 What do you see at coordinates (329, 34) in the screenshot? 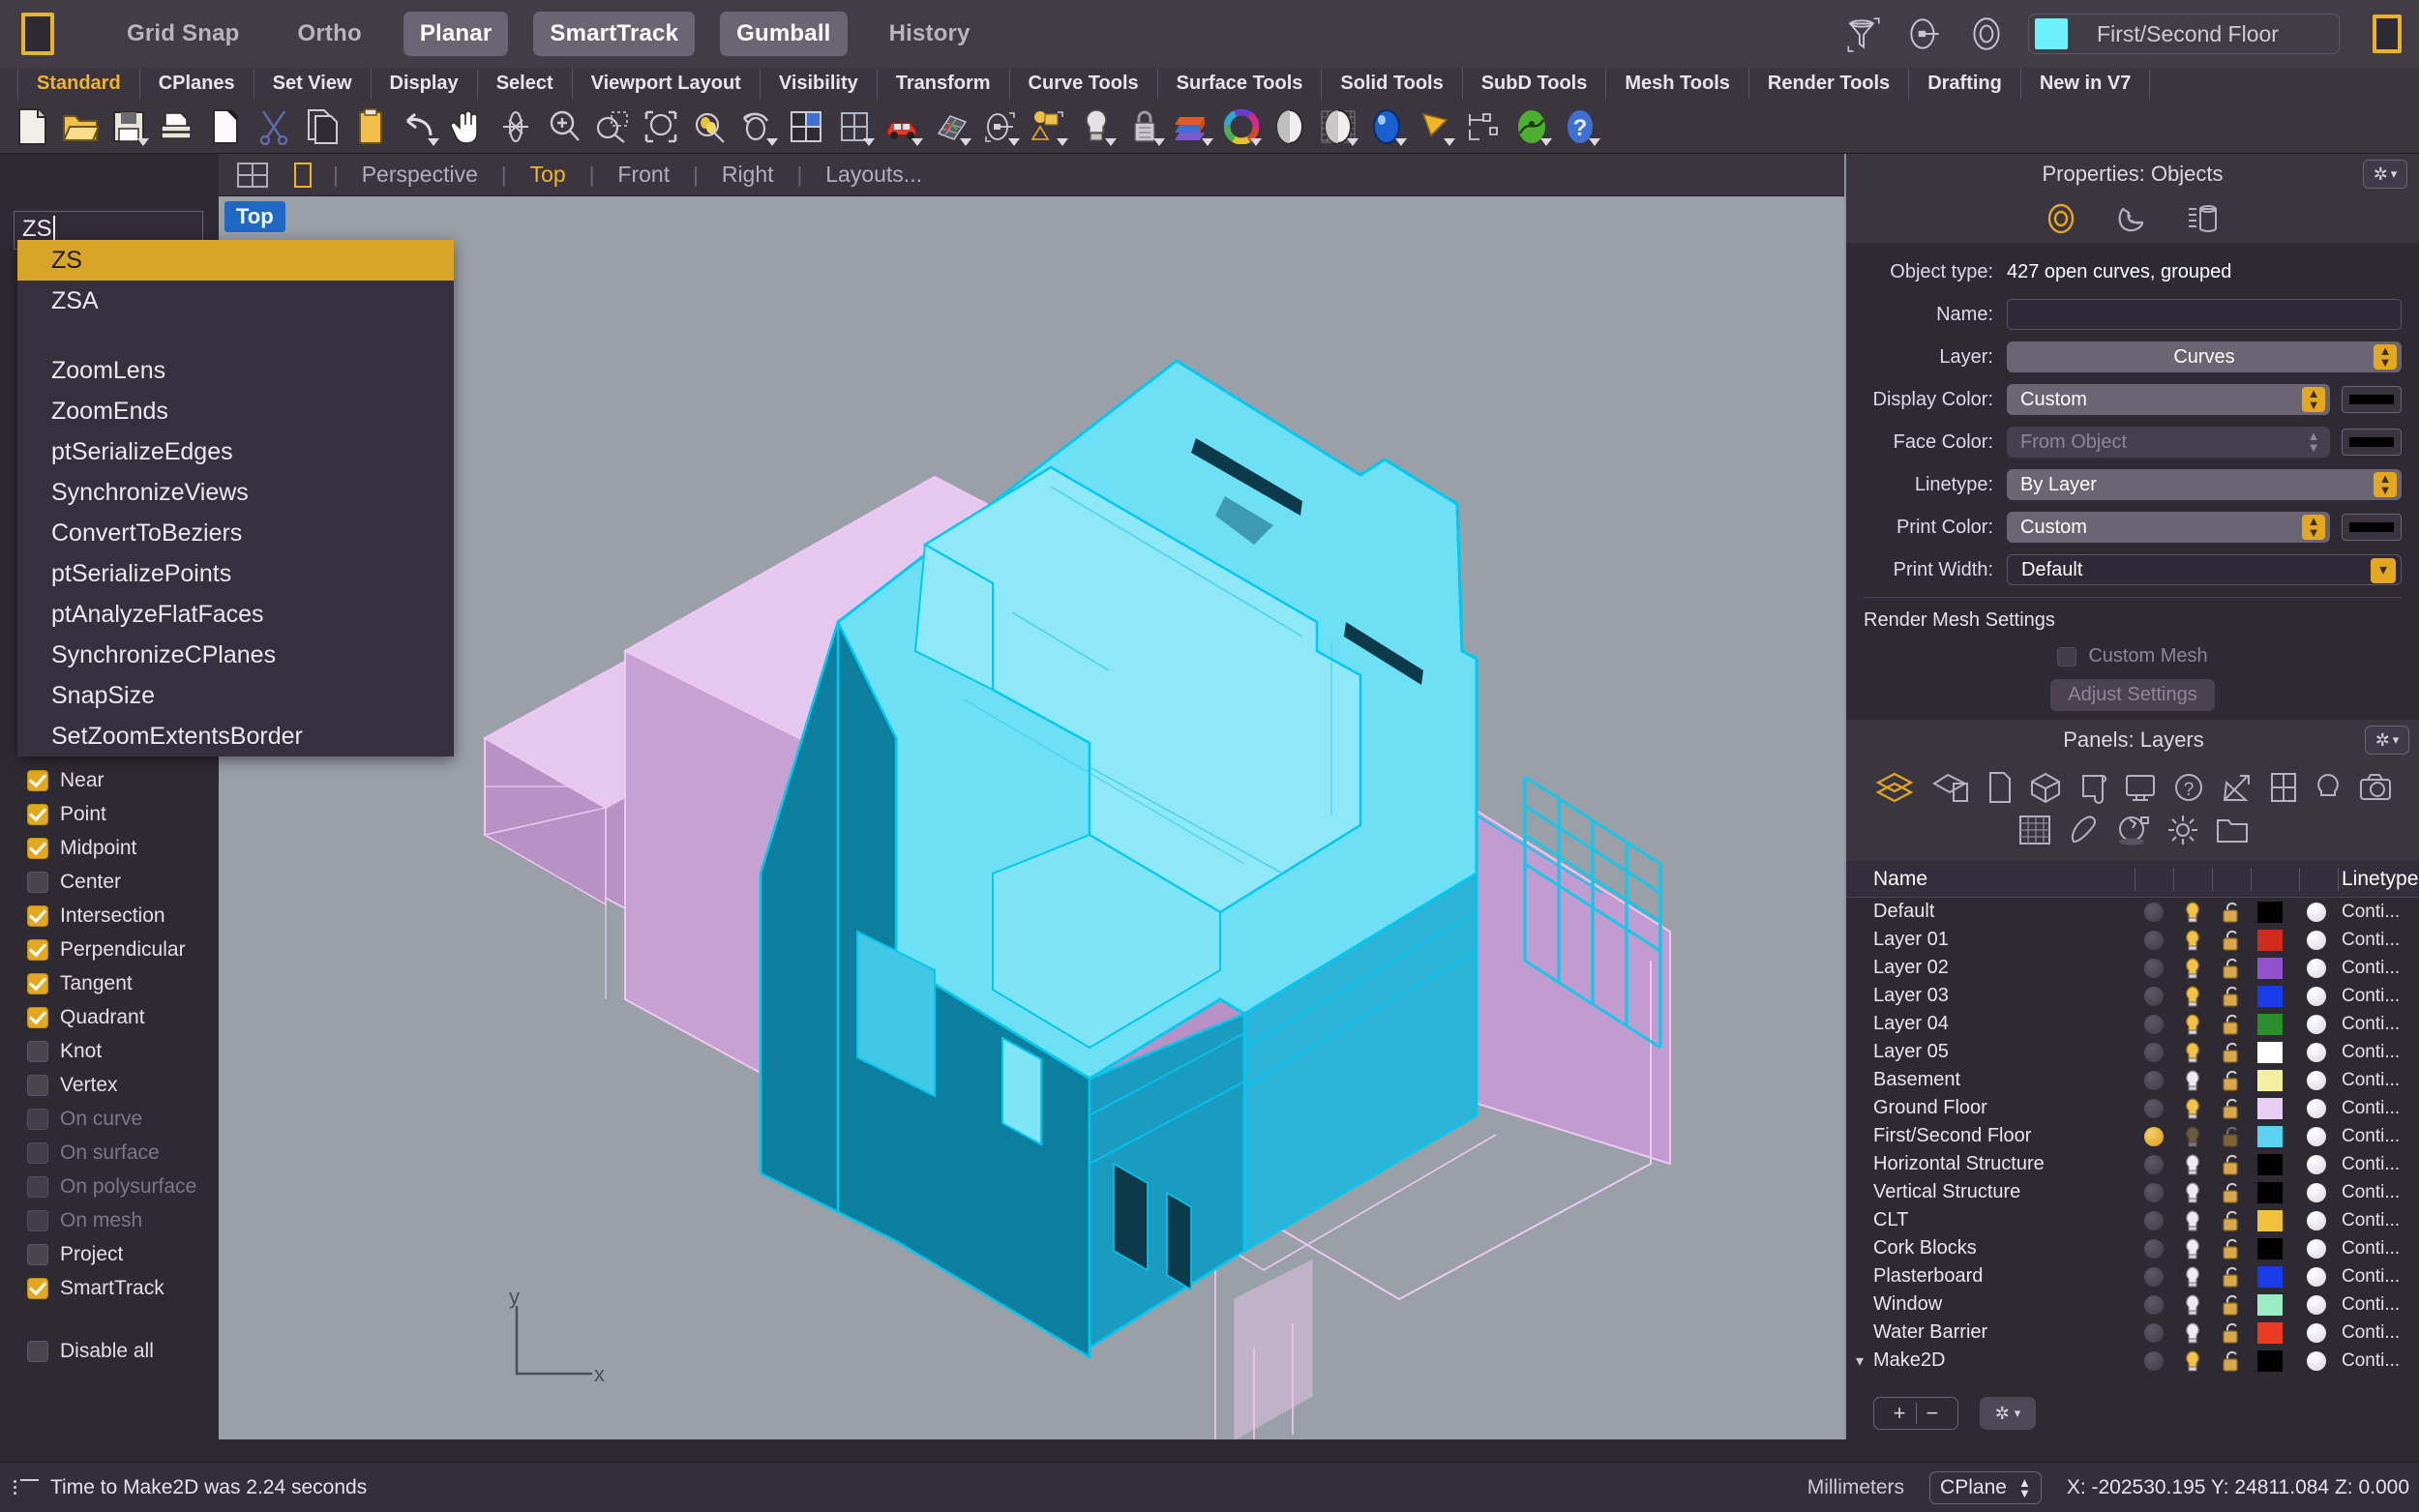
I see `toggle-ortho: Ortho` at bounding box center [329, 34].